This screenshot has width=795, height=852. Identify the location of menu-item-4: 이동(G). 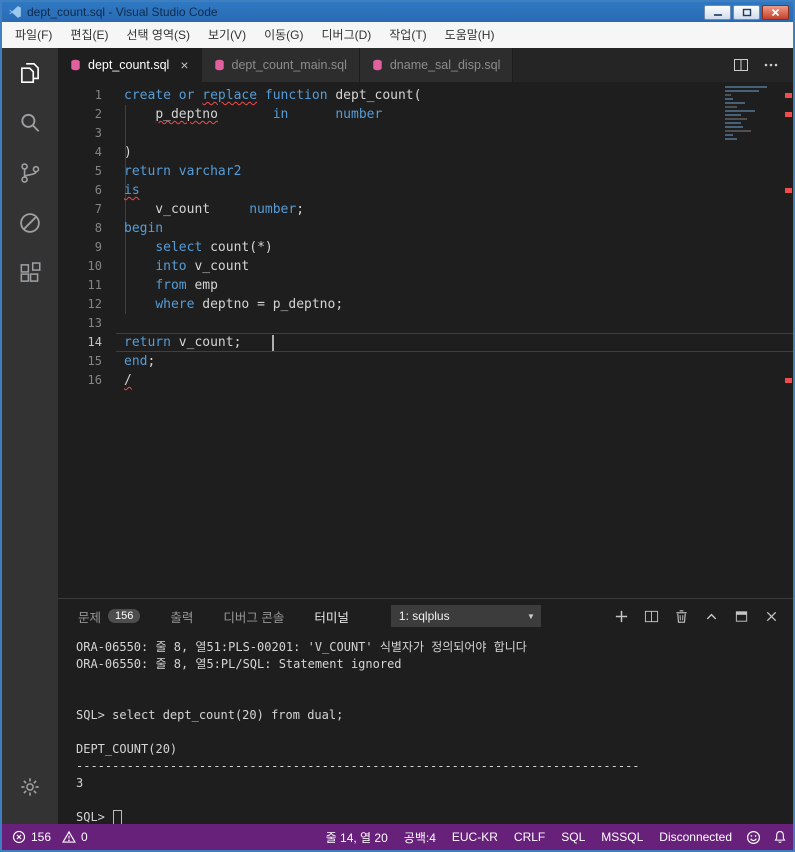
(283, 35).